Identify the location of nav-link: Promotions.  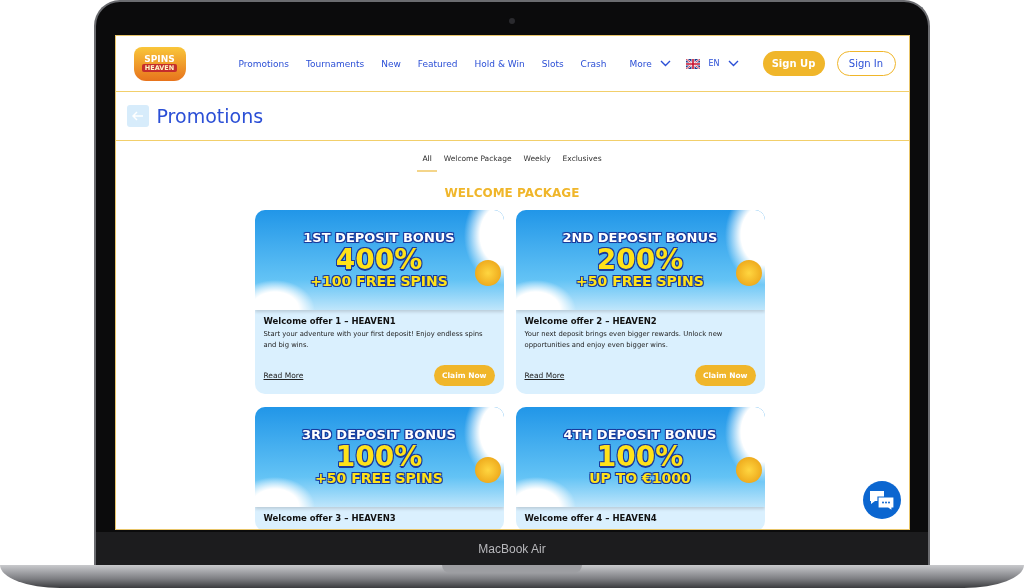
(263, 63).